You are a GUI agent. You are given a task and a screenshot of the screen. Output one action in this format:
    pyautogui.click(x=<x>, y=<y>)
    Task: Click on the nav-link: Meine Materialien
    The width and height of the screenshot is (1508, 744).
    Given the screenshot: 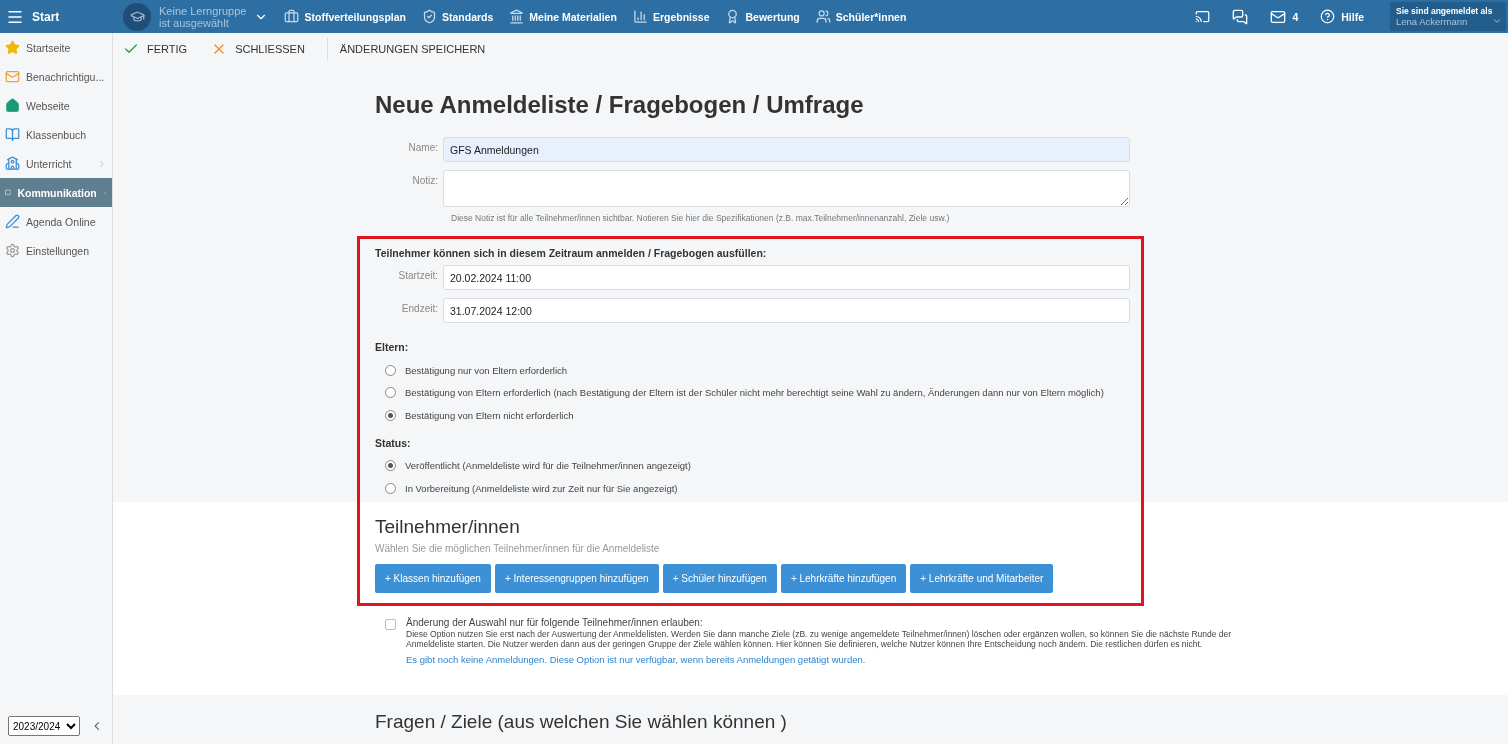 What is the action you would take?
    pyautogui.click(x=563, y=16)
    